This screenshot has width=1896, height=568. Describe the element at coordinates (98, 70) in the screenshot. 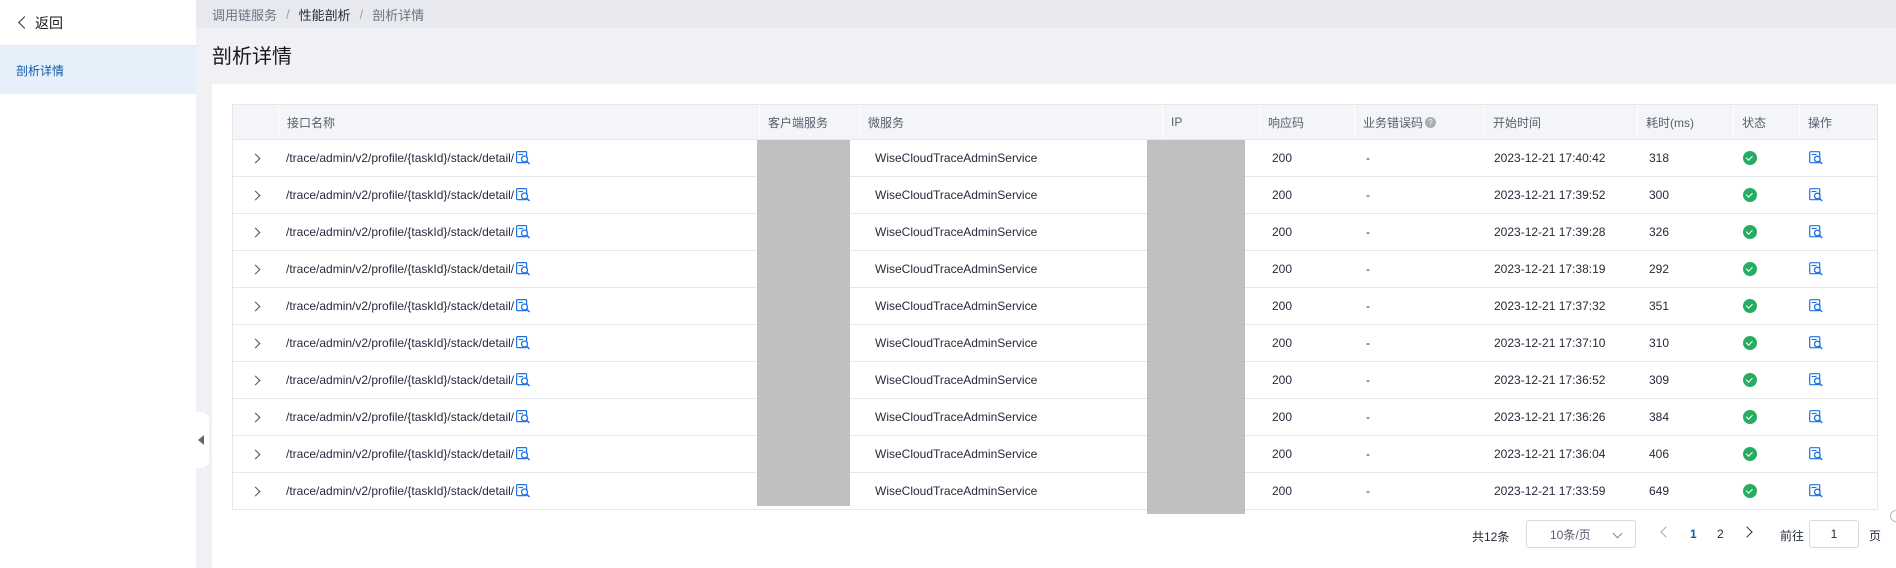

I see `sidebar-item-profile-detail: 剖析详情` at that location.